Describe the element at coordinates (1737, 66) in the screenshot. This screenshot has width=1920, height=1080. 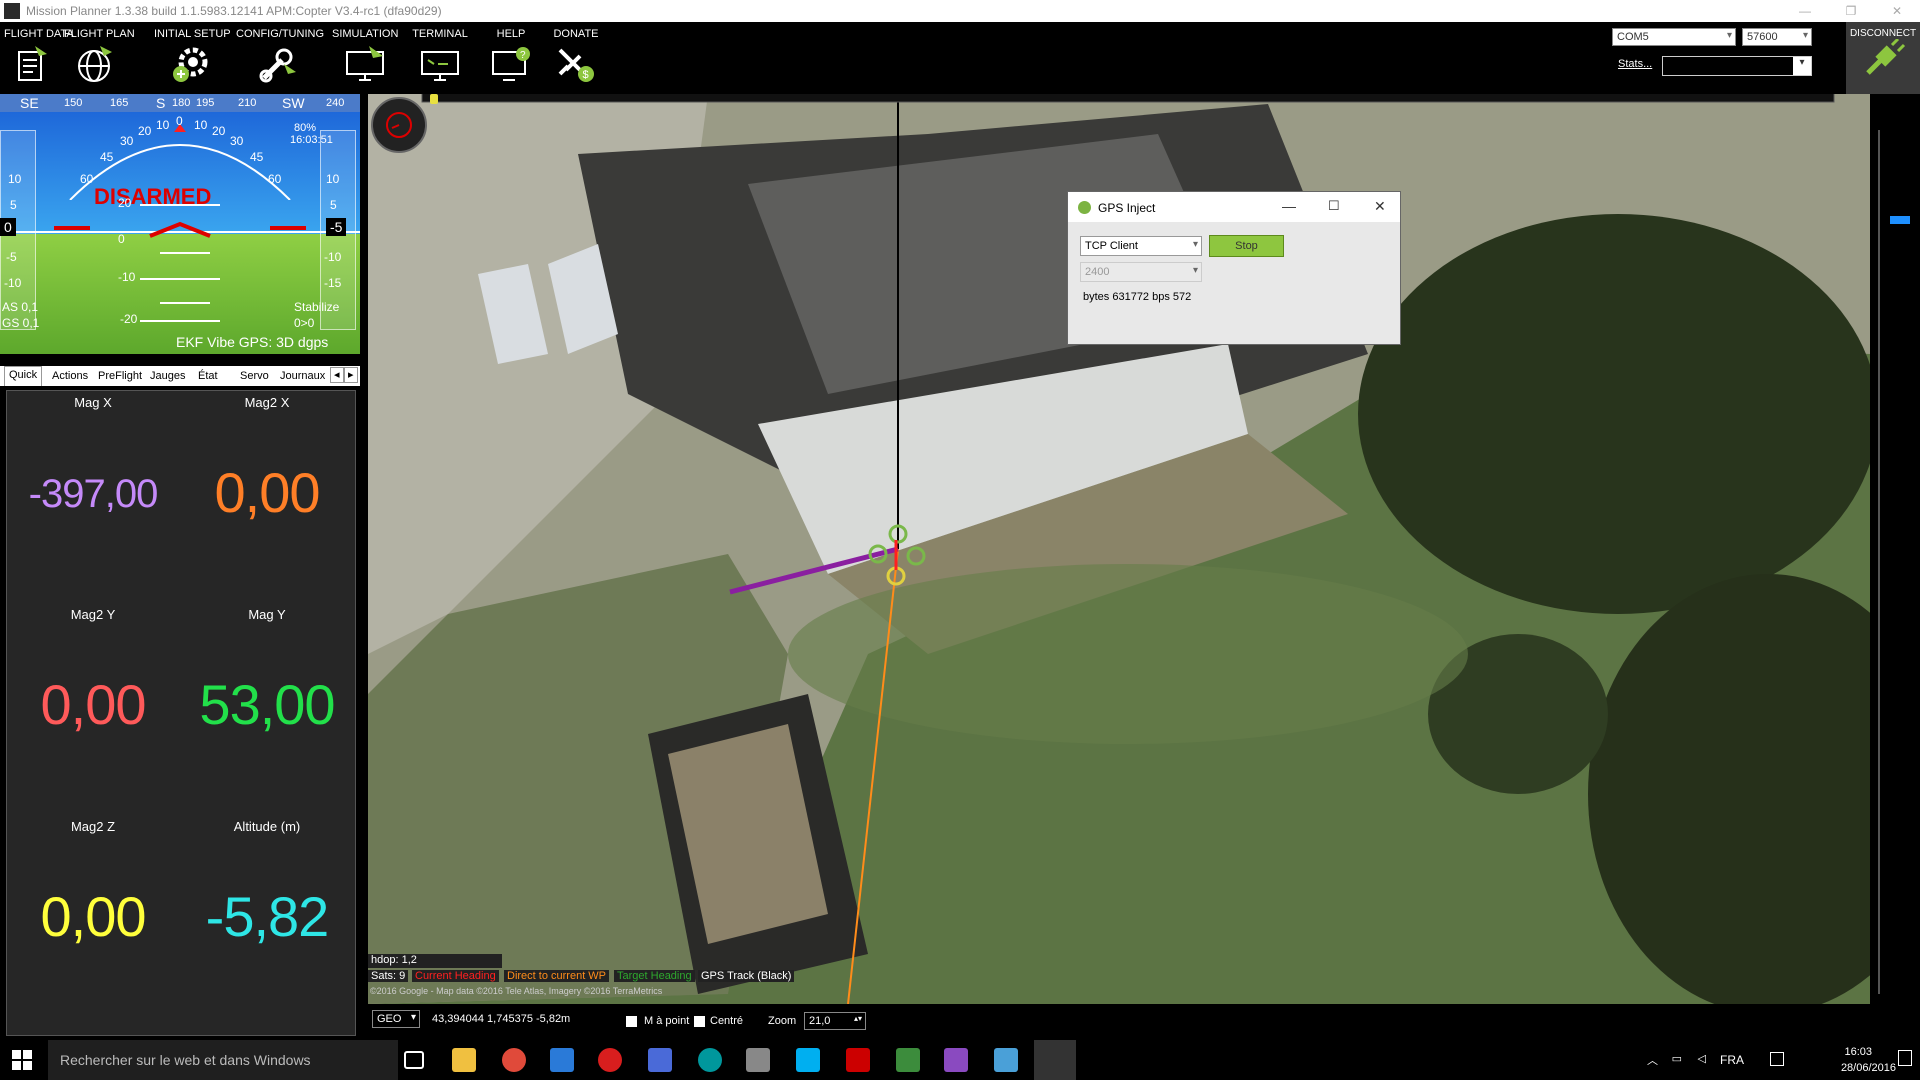
I see `stats-select: ▾` at that location.